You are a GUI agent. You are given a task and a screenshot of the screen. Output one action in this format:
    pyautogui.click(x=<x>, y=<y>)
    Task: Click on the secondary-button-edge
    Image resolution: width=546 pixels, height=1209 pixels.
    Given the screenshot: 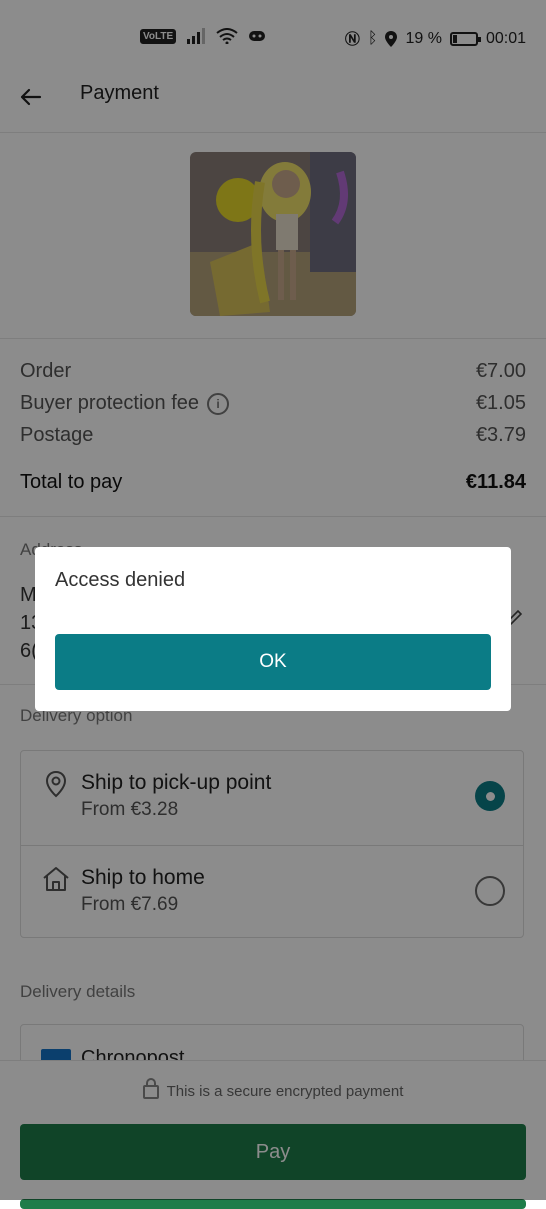 What is the action you would take?
    pyautogui.click(x=273, y=1204)
    